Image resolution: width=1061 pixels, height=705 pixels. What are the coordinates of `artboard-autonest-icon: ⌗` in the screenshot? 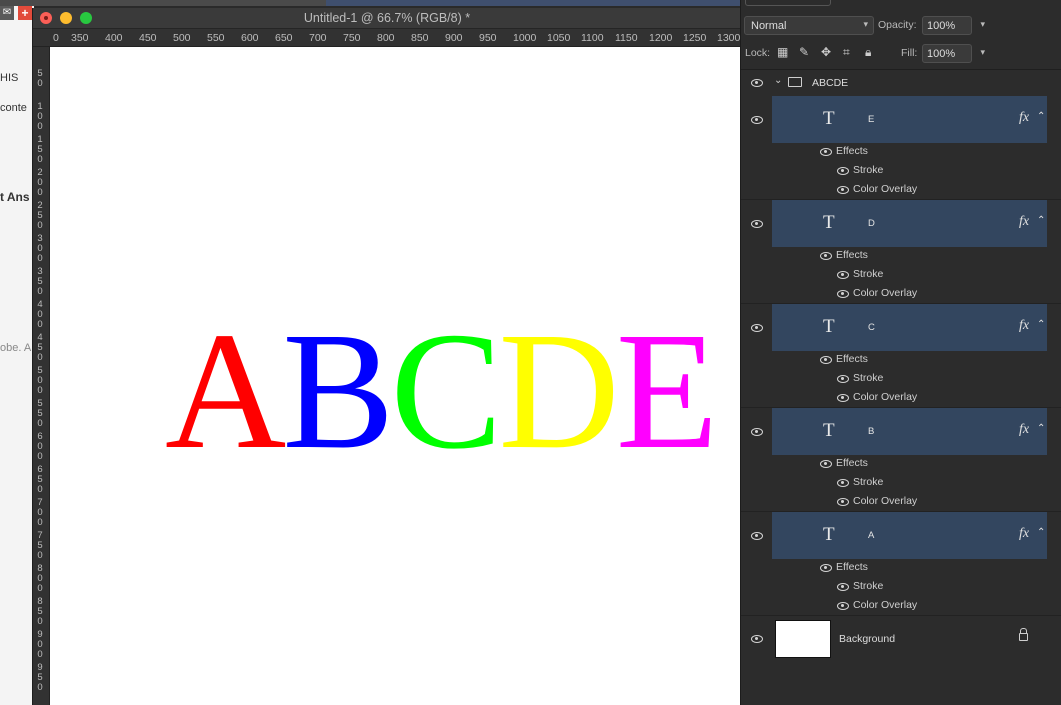 It's located at (846, 52).